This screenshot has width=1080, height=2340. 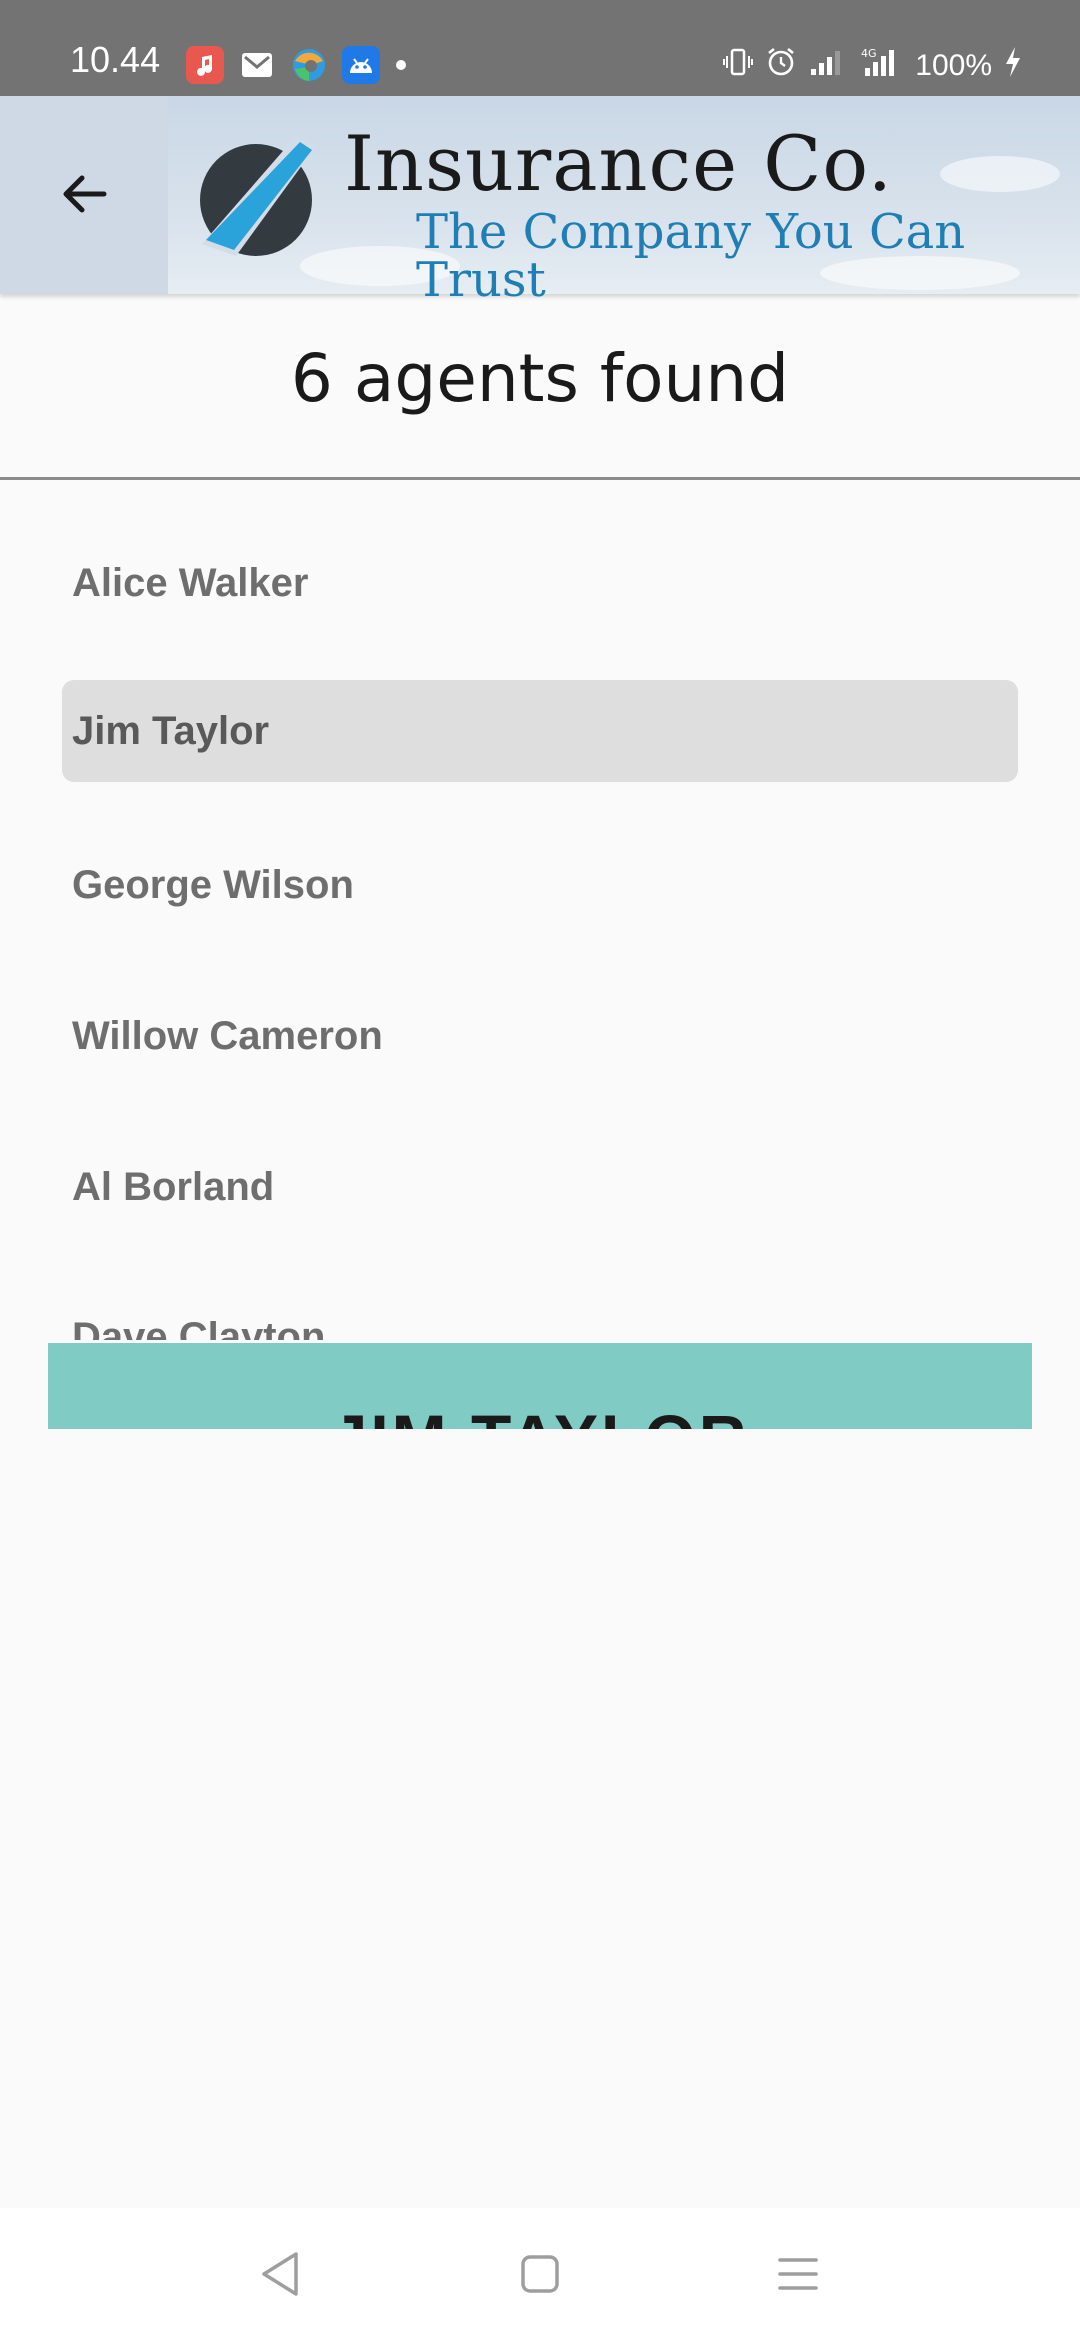 I want to click on music-icon, so click(x=205, y=65).